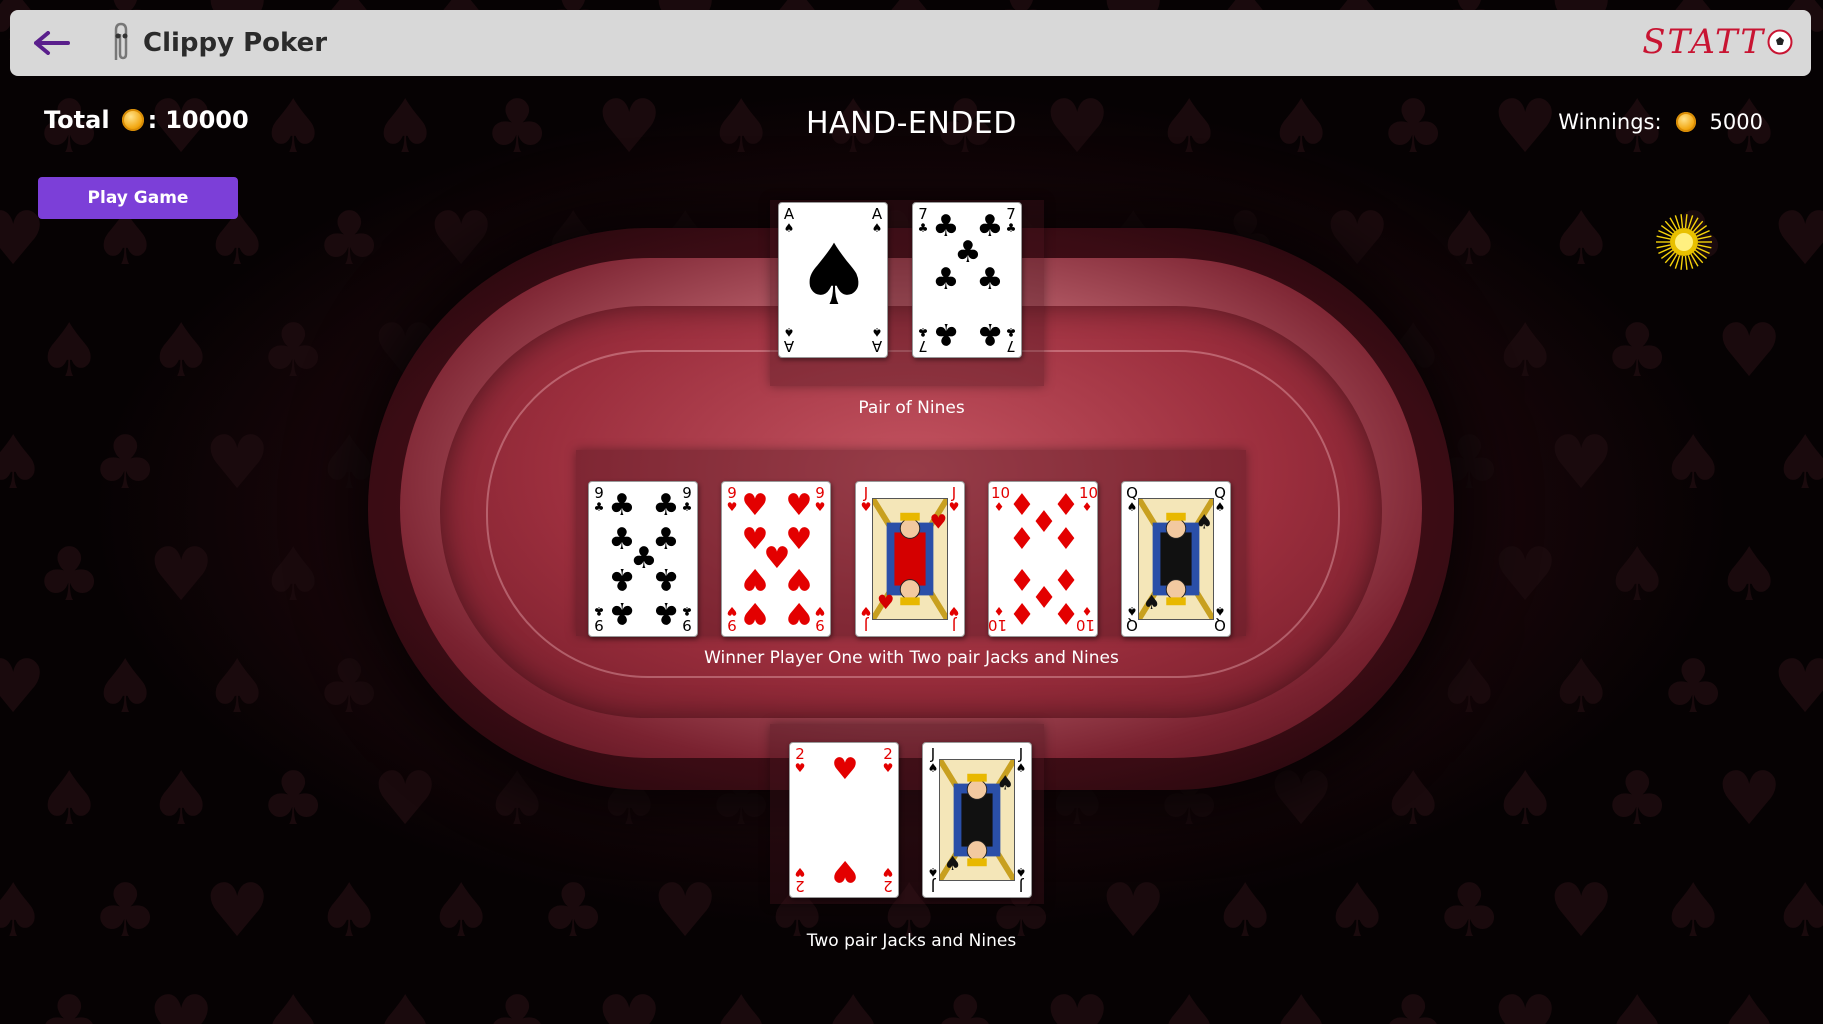 The height and width of the screenshot is (1024, 1823). I want to click on coin-icon, so click(1685, 122).